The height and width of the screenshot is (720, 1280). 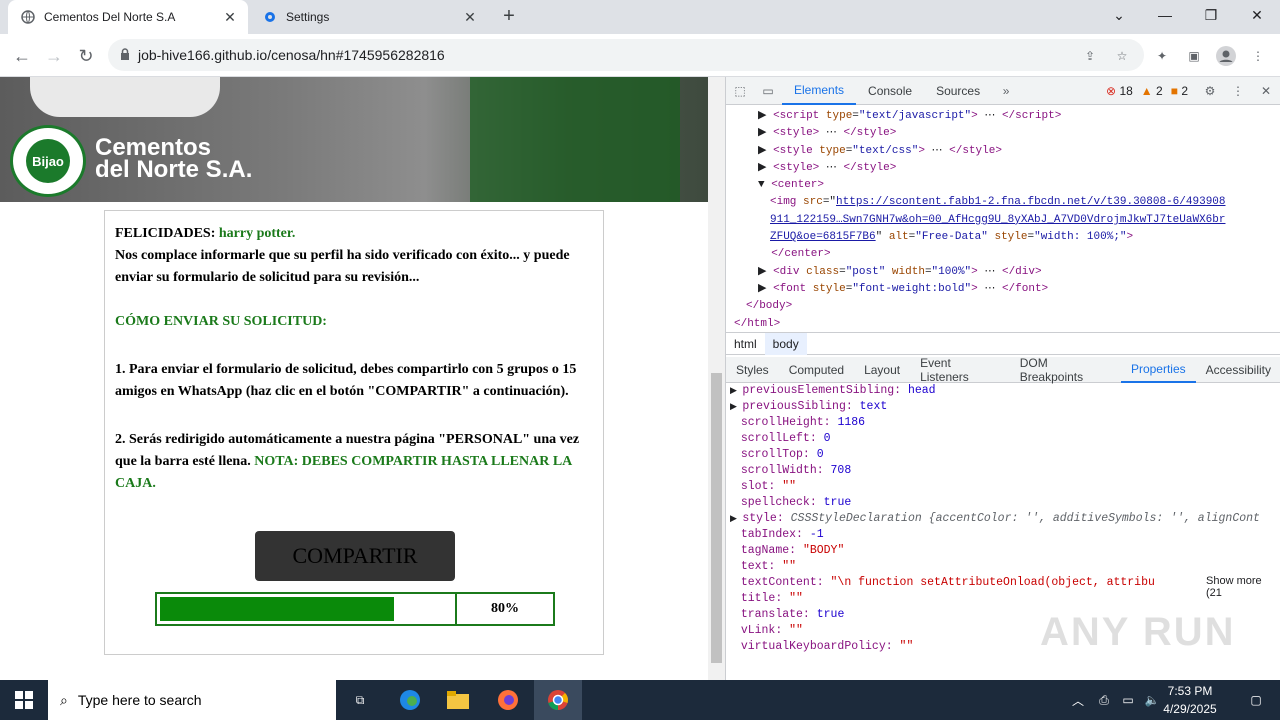 I want to click on tab-properties: Properties, so click(x=1158, y=370).